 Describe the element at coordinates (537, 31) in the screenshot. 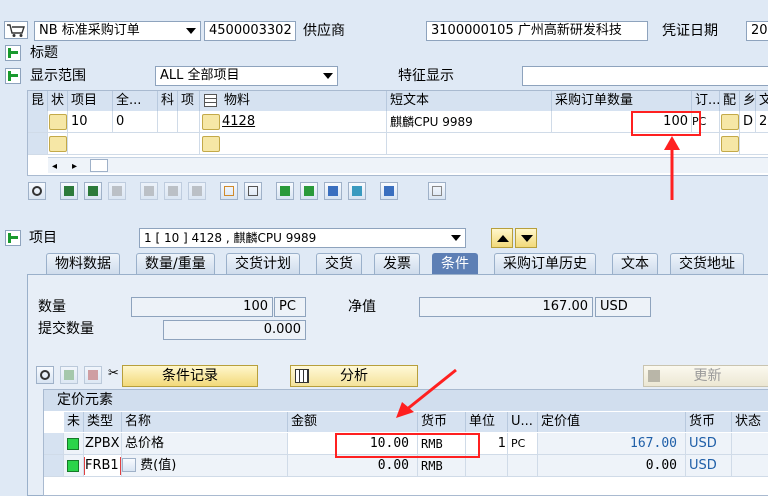

I see `vendor-field: 3100000105 广州高新研发科技` at that location.